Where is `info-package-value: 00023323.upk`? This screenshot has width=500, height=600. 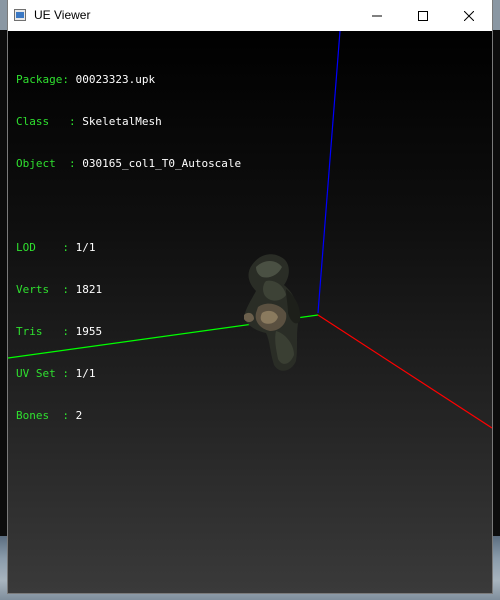 info-package-value: 00023323.upk is located at coordinates (115, 79).